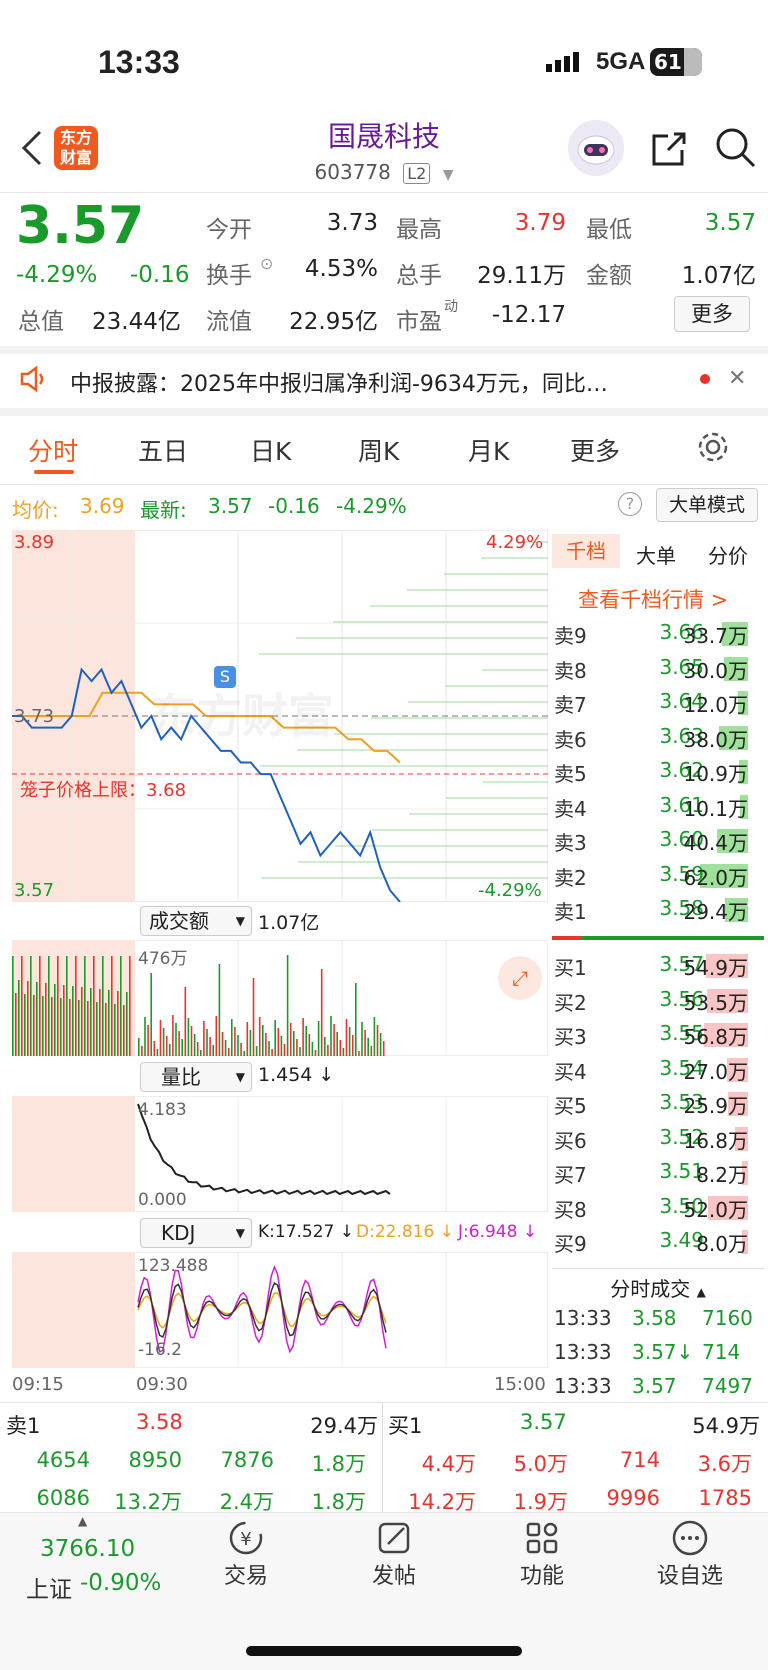  Describe the element at coordinates (596, 148) in the screenshot. I see `robot-assistant-icon` at that location.